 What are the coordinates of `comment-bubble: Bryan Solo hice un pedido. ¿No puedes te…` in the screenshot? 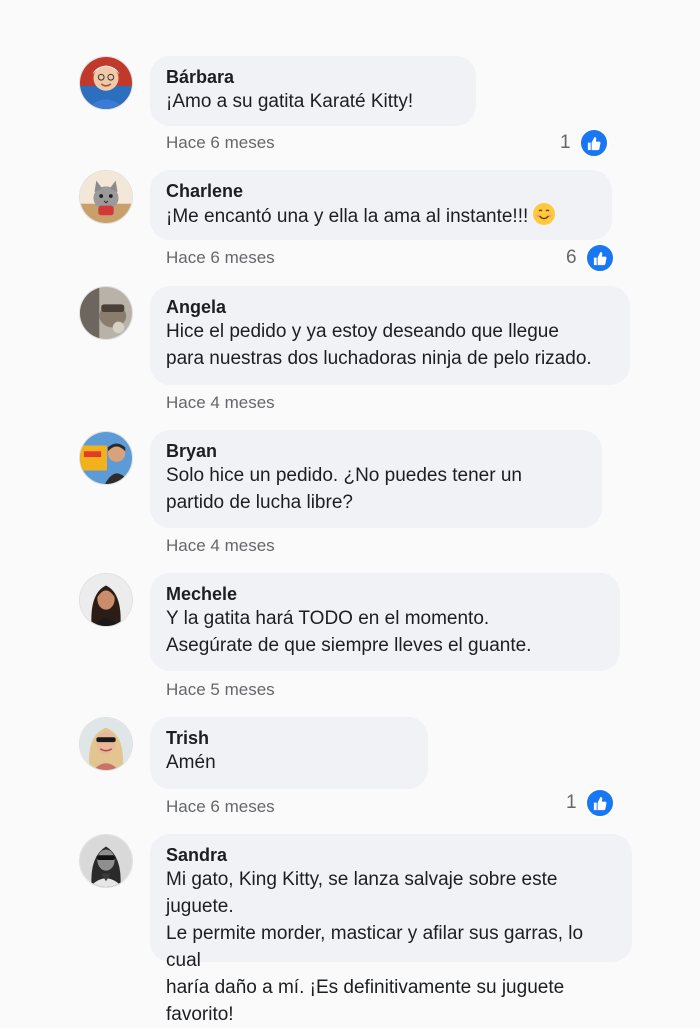 It's located at (376, 479).